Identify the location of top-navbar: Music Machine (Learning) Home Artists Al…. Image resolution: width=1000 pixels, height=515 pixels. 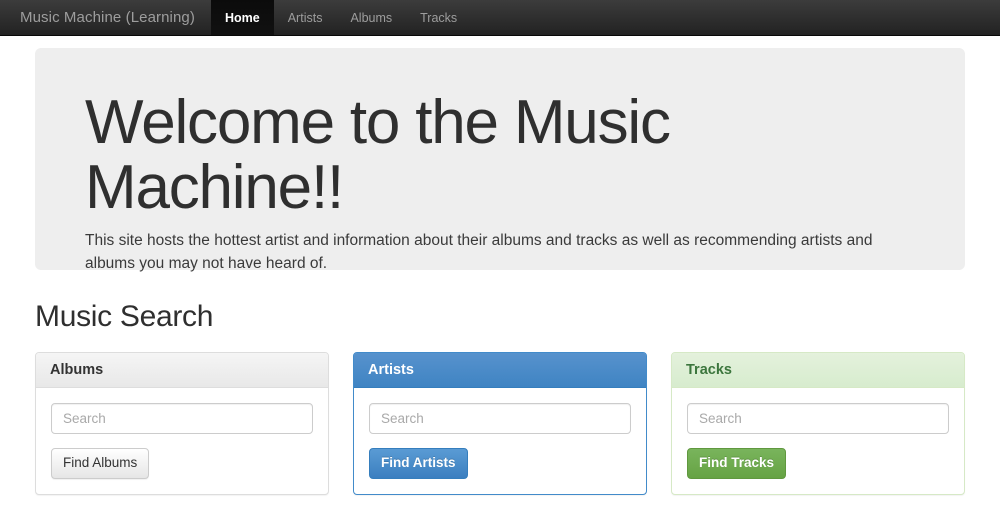
(500, 18).